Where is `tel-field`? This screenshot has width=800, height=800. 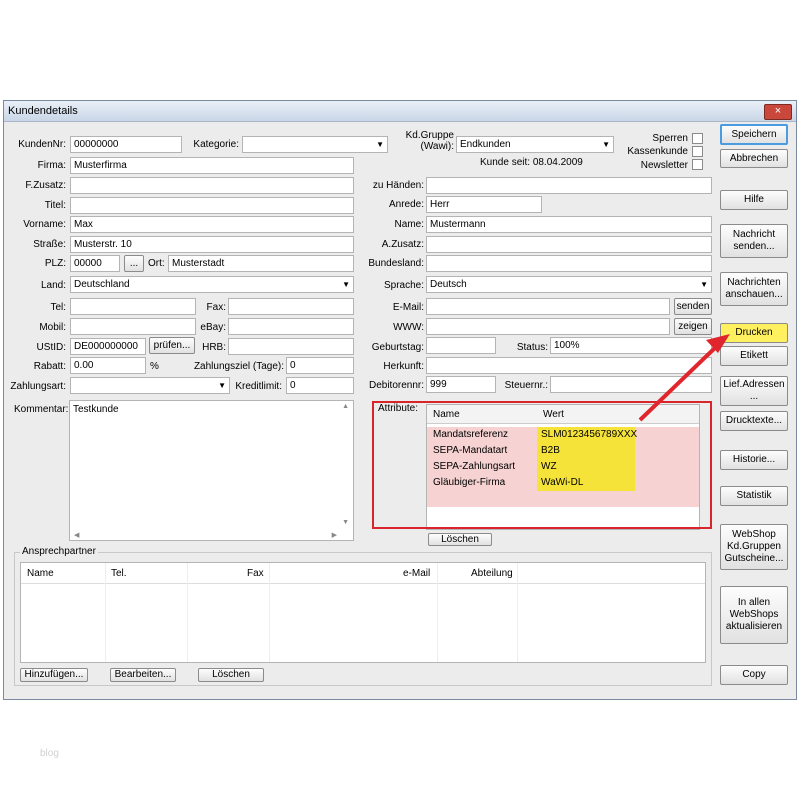
tel-field is located at coordinates (133, 306).